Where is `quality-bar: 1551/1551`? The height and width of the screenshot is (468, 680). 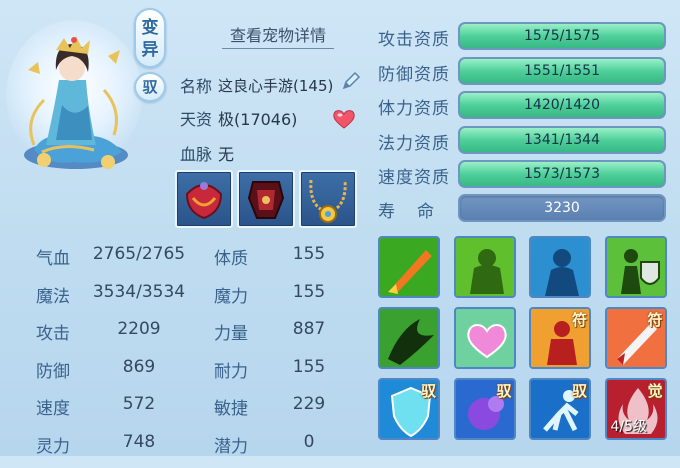 quality-bar: 1551/1551 is located at coordinates (562, 70).